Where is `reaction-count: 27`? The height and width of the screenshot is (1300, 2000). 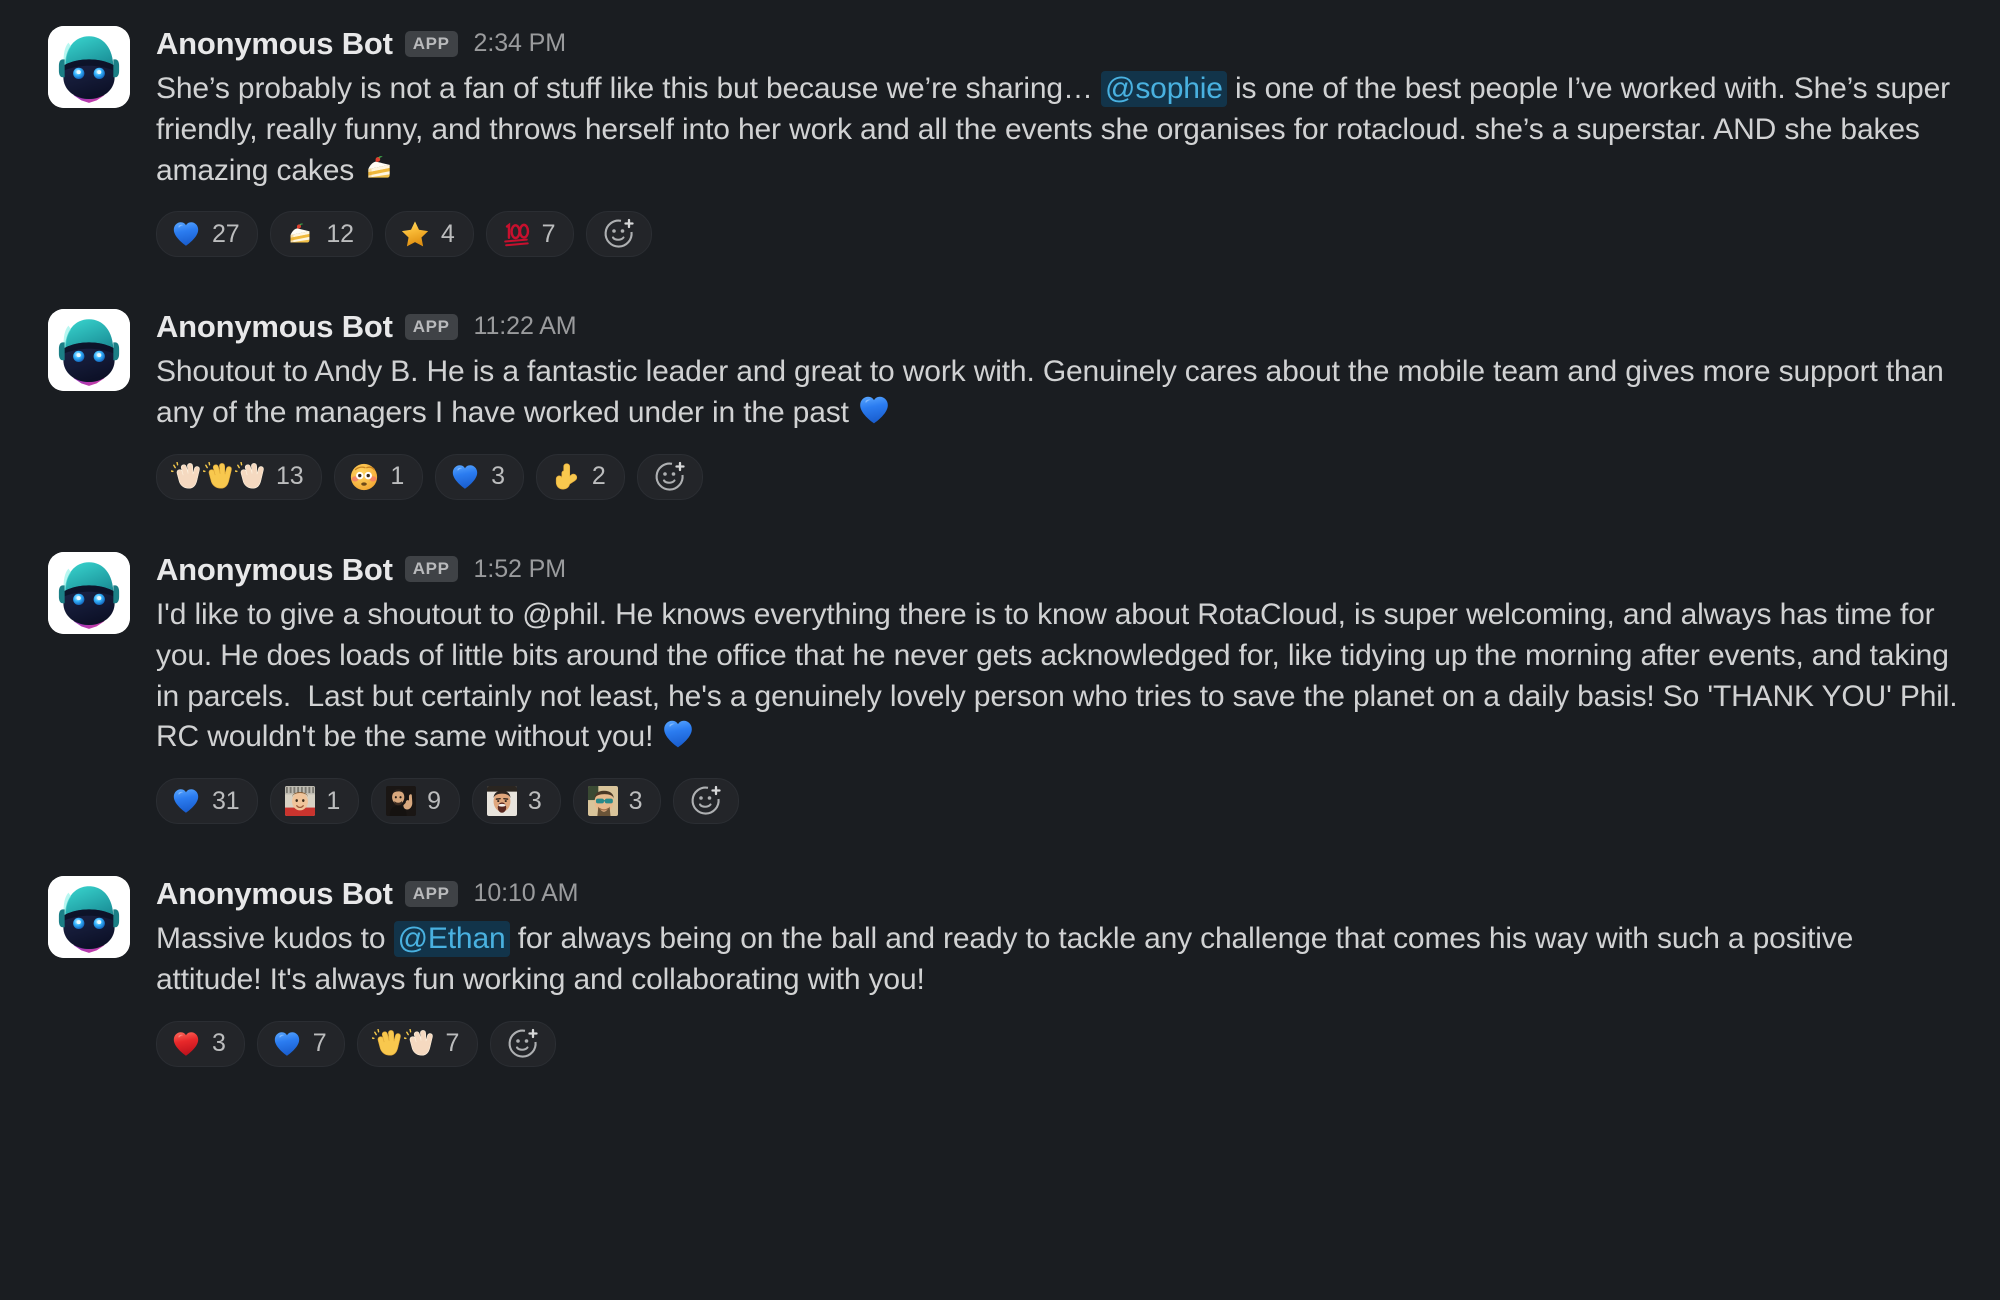
reaction-count: 27 is located at coordinates (226, 233).